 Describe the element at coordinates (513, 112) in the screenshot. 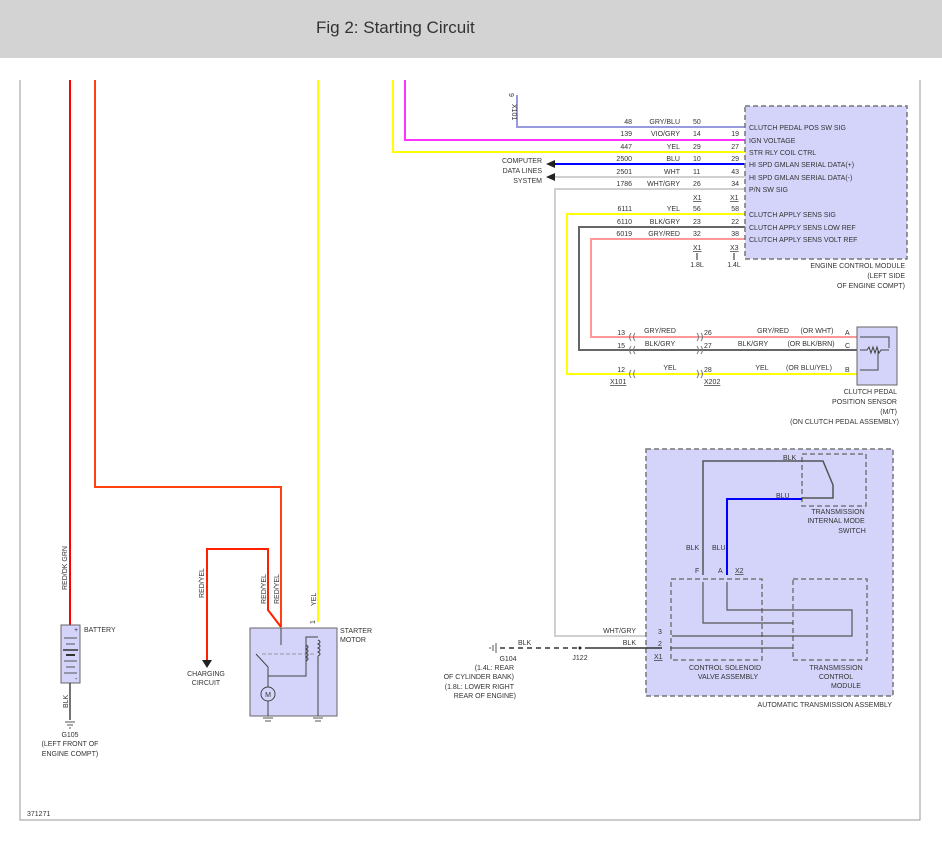

I see `connector-label: X101` at that location.